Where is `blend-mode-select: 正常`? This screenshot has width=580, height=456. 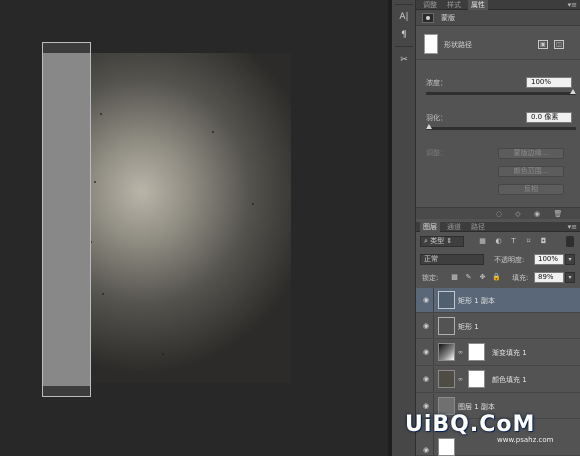
blend-mode-select: 正常 is located at coordinates (452, 259).